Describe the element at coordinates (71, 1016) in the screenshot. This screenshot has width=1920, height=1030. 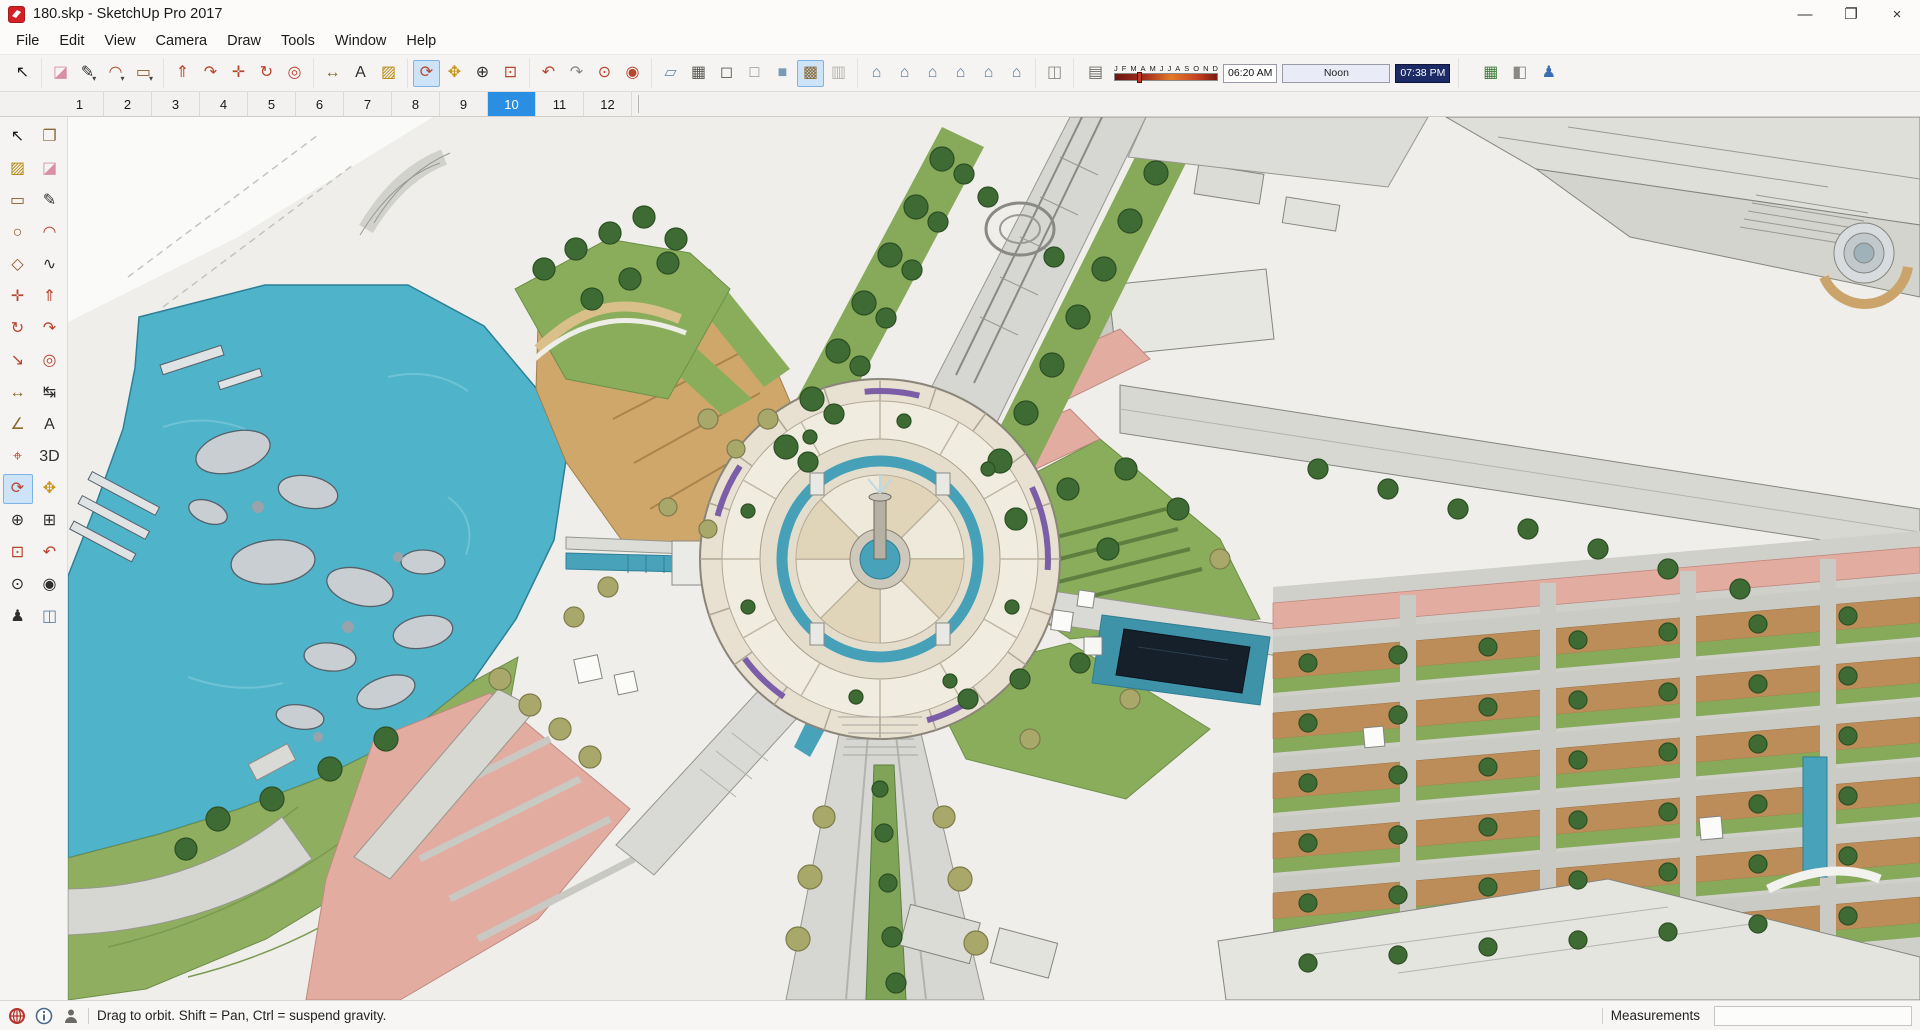
I see `person-icon` at that location.